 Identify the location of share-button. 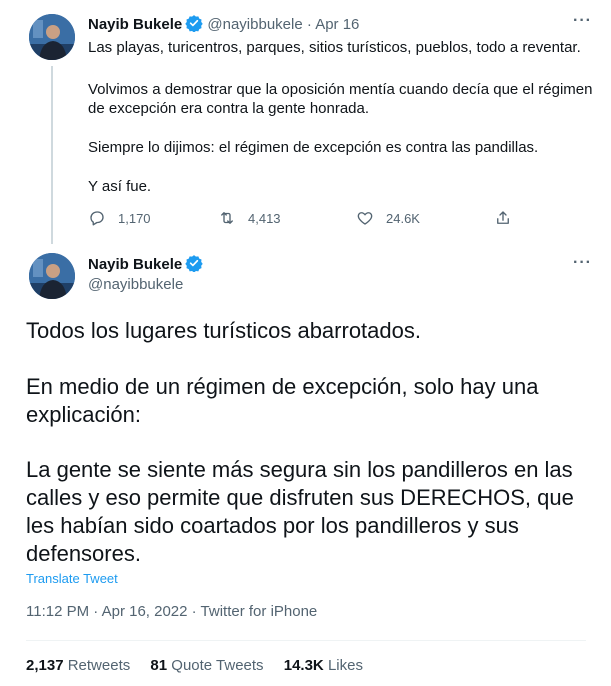
(509, 218).